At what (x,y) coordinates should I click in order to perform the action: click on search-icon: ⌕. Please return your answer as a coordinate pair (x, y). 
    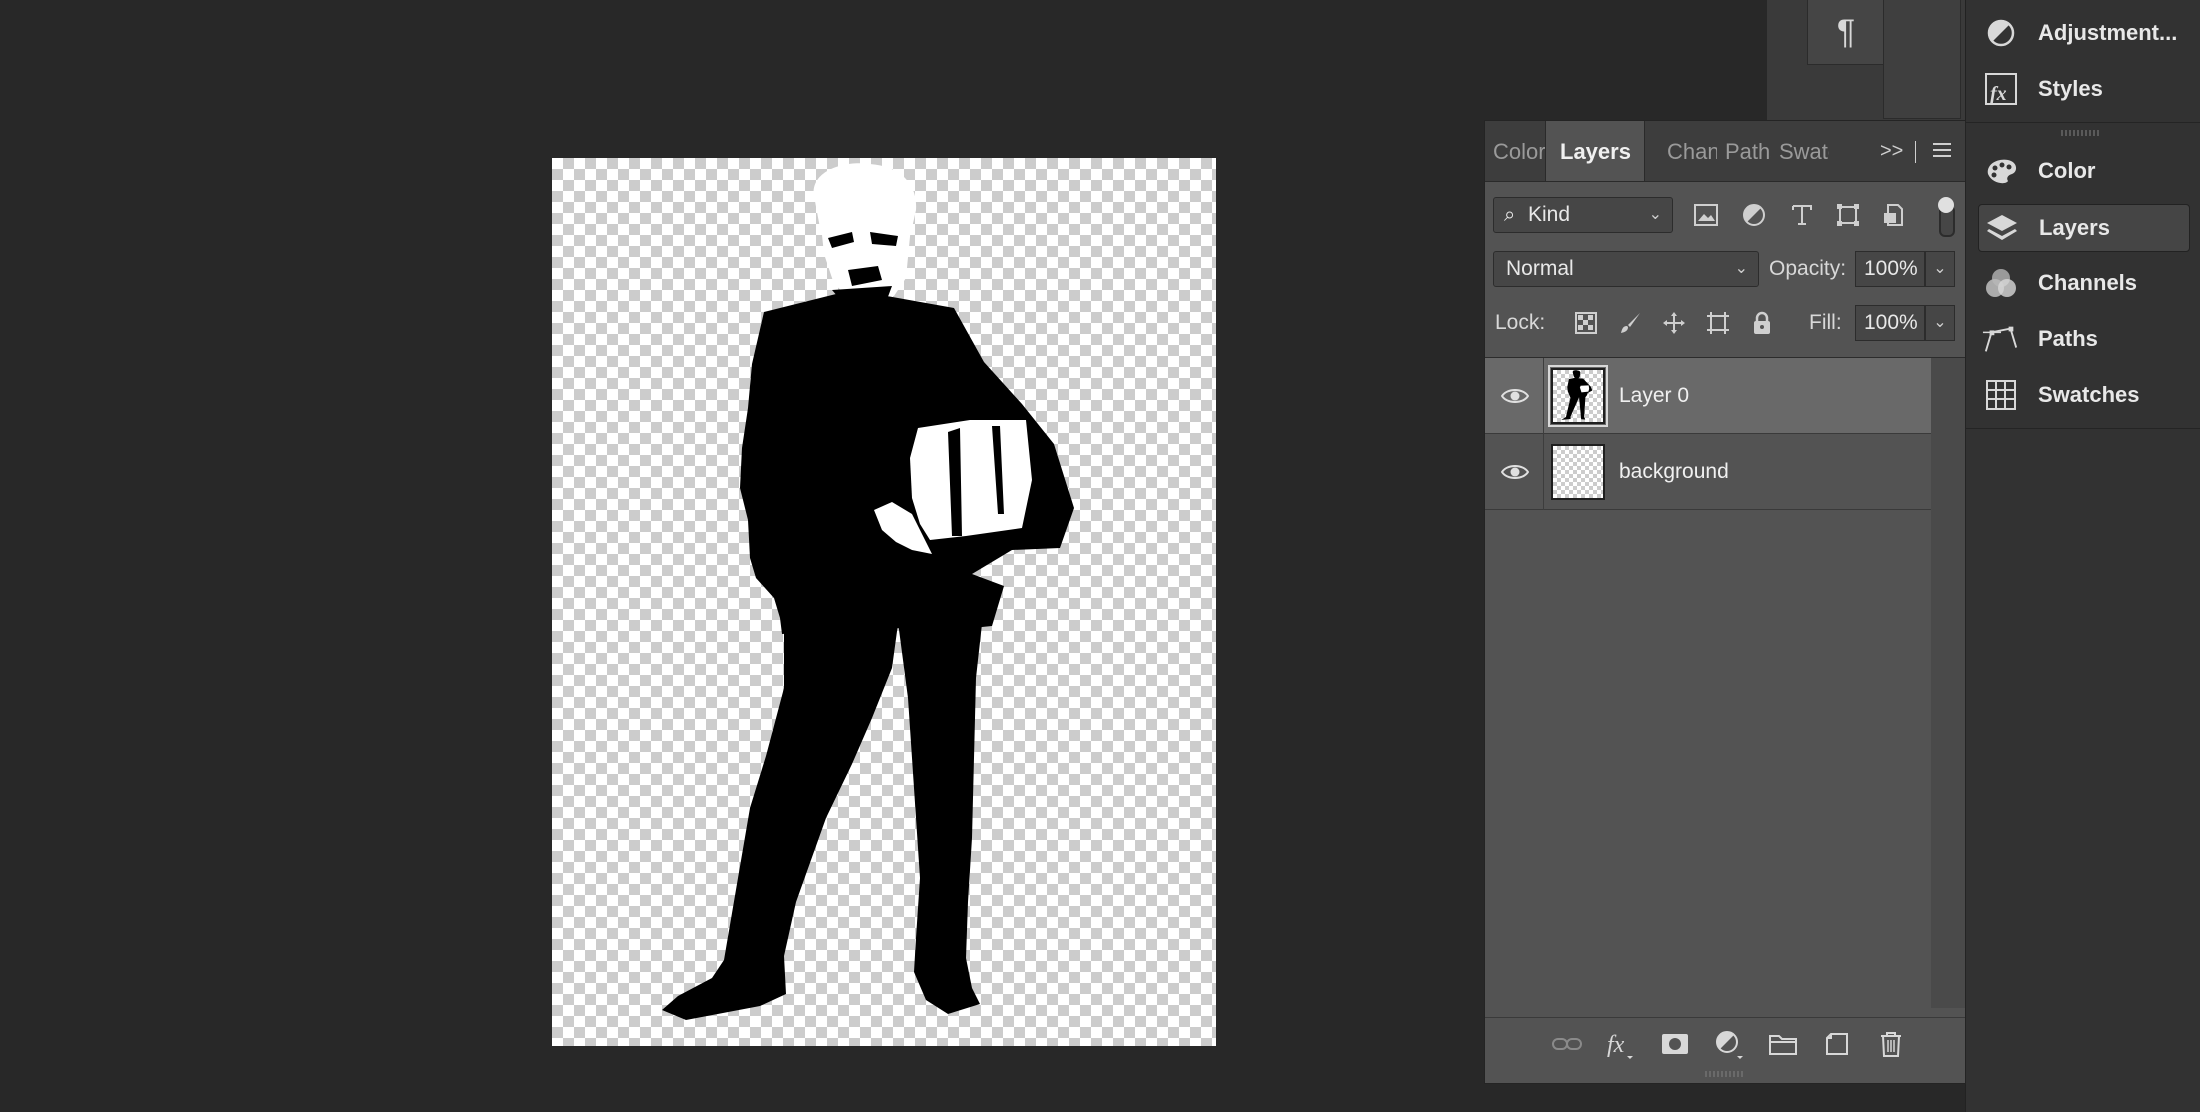
    Looking at the image, I should click on (1510, 215).